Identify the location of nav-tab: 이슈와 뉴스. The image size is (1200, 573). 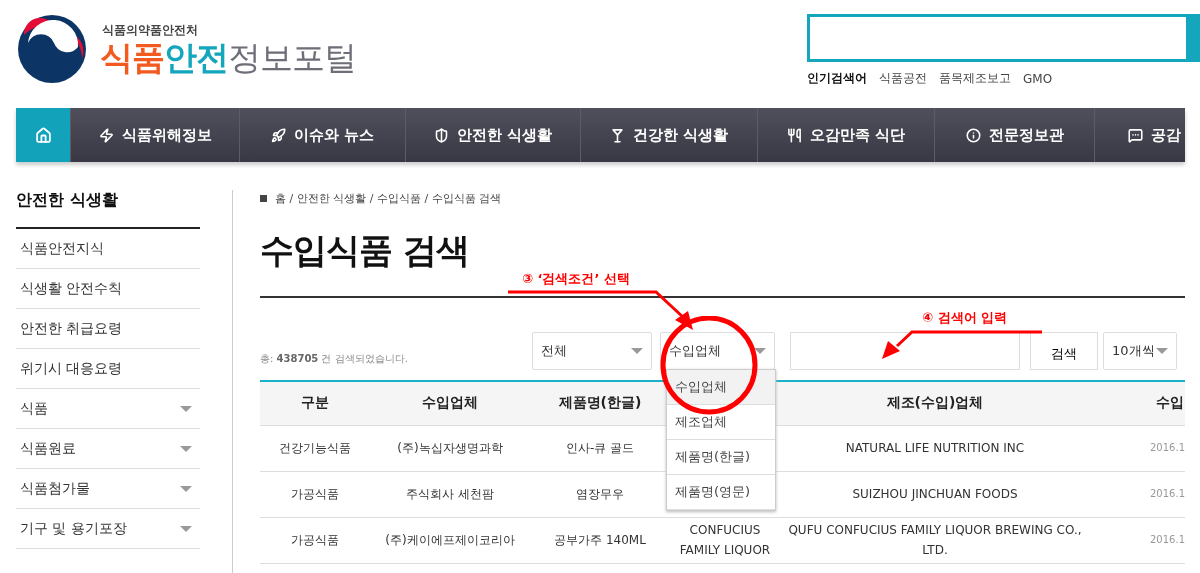
(323, 135).